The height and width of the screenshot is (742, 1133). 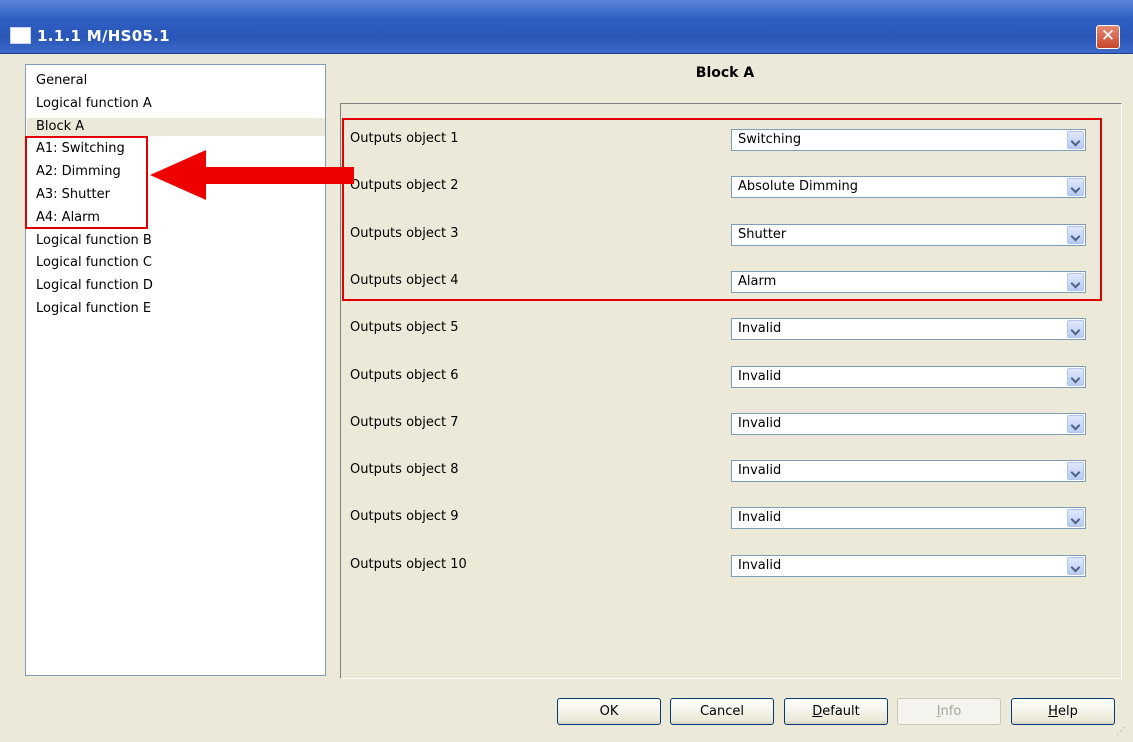 What do you see at coordinates (61, 81) in the screenshot?
I see `tree-item: General` at bounding box center [61, 81].